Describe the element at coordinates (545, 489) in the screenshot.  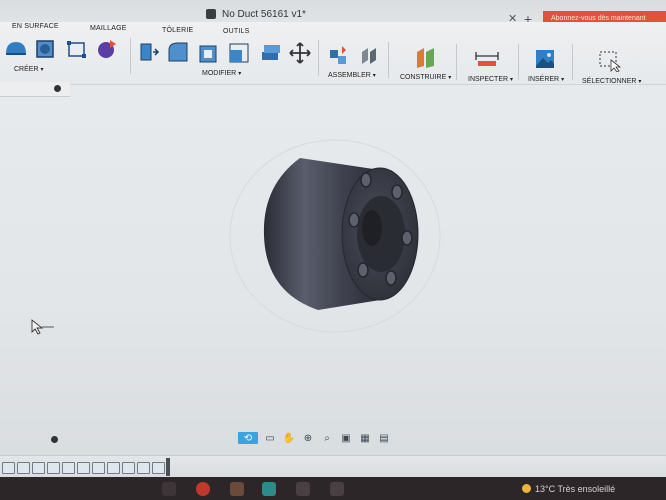
I see `weather-temp: 13°C` at that location.